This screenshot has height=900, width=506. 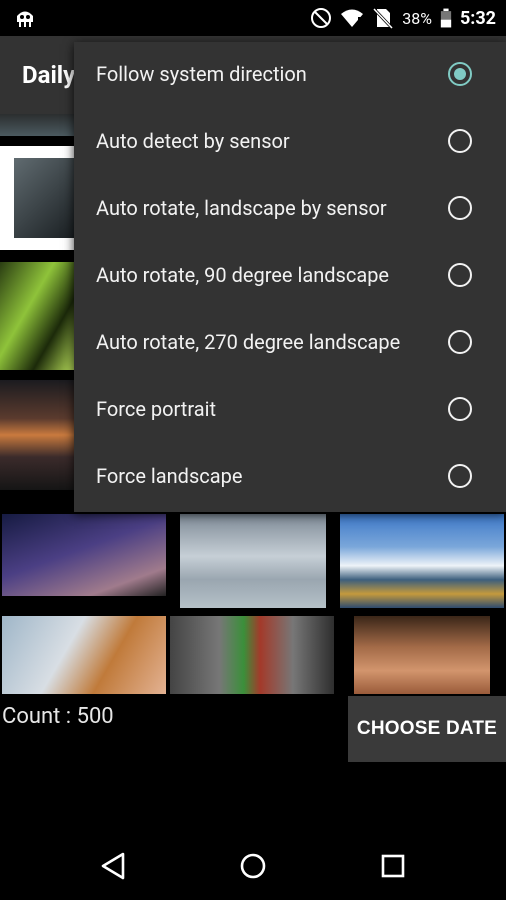 I want to click on menu-item-auto-rotate-90-landscape: Auto rotate, 90 degree landscape, so click(x=290, y=276).